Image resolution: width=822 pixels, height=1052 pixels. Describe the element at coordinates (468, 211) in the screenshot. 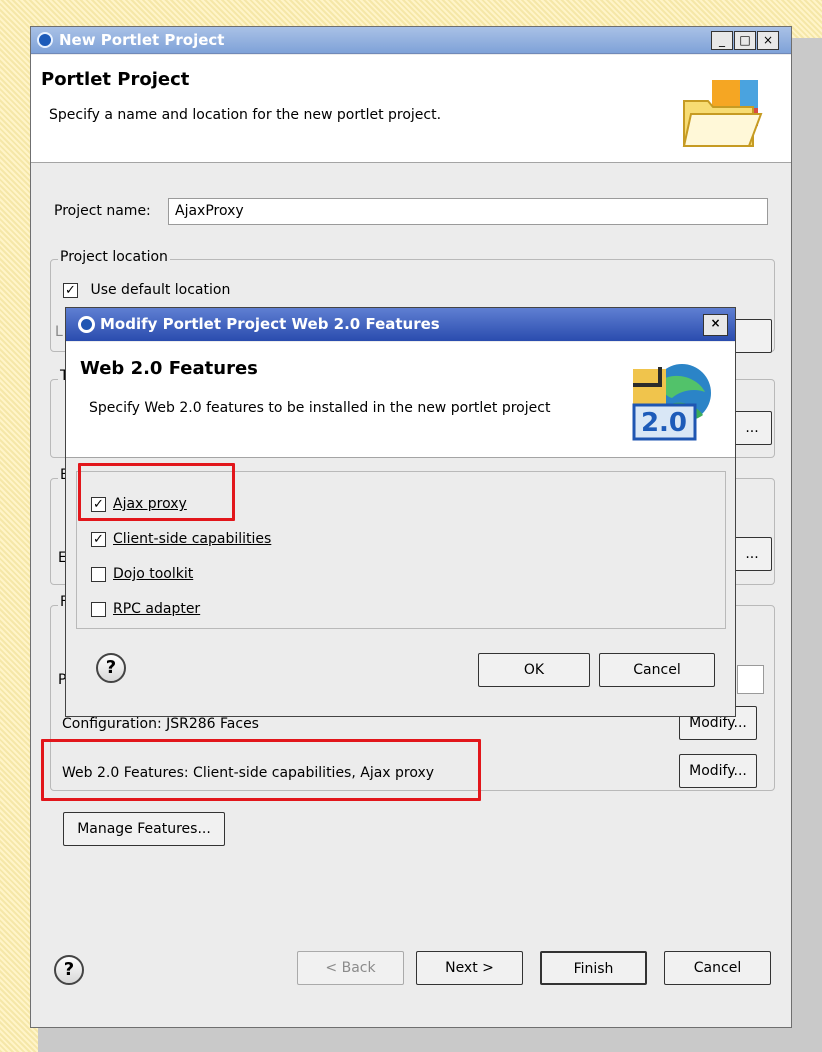

I see `project-name-input: AjaxProxy` at that location.